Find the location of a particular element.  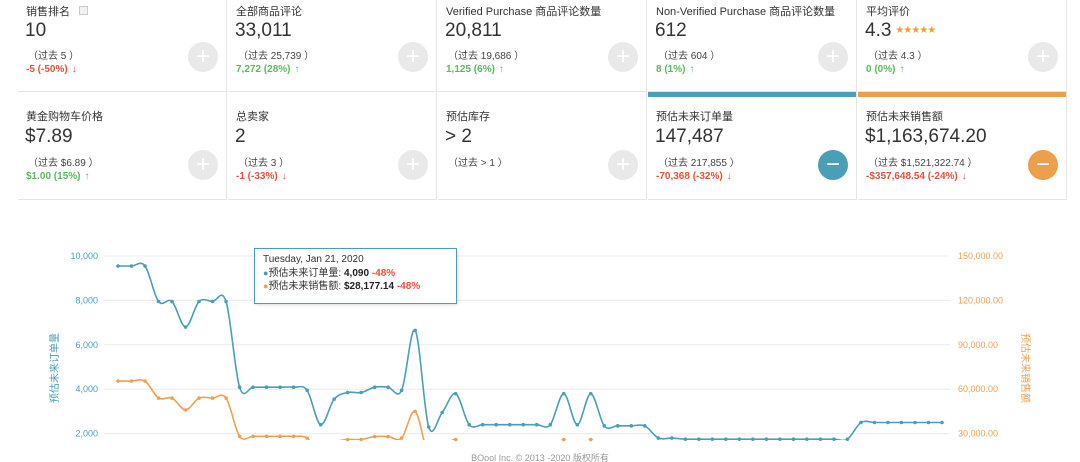

metric-card: 平均评价 4.3 ★★★★★ （过去 4.3 ） 0 (0%) ↑ + is located at coordinates (962, 46).